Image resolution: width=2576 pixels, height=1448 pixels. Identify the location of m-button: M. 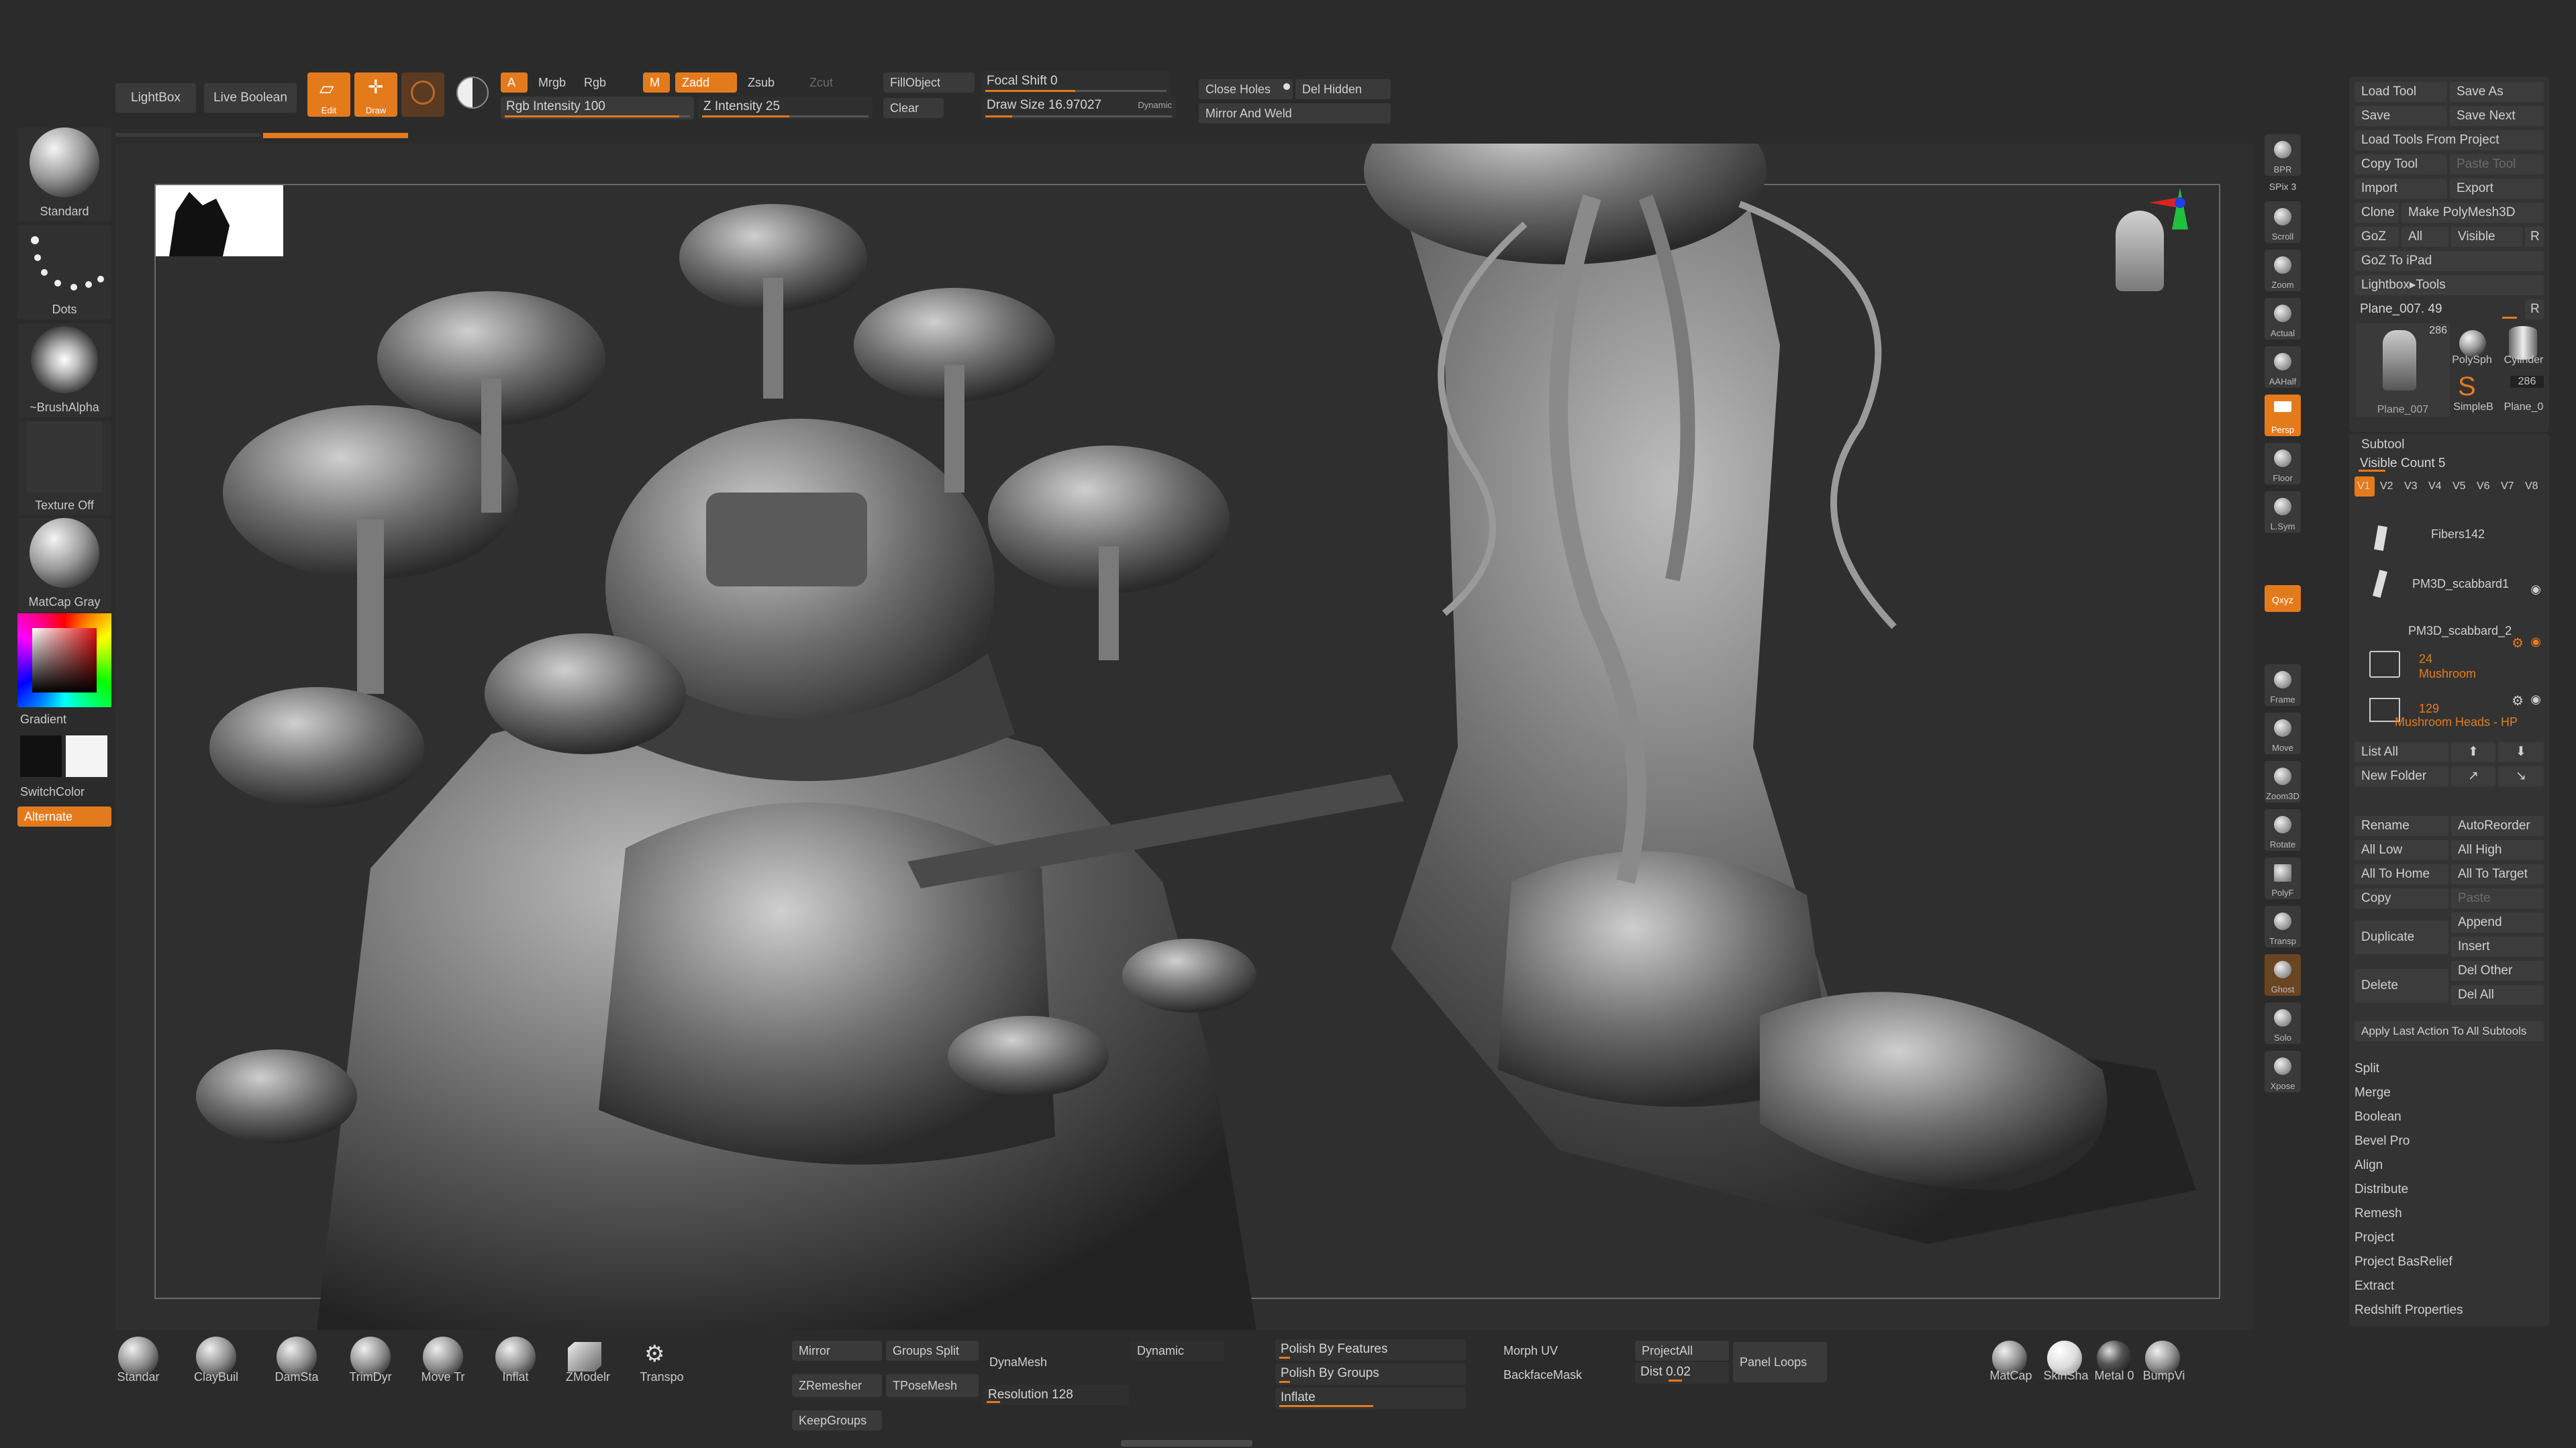
(656, 82).